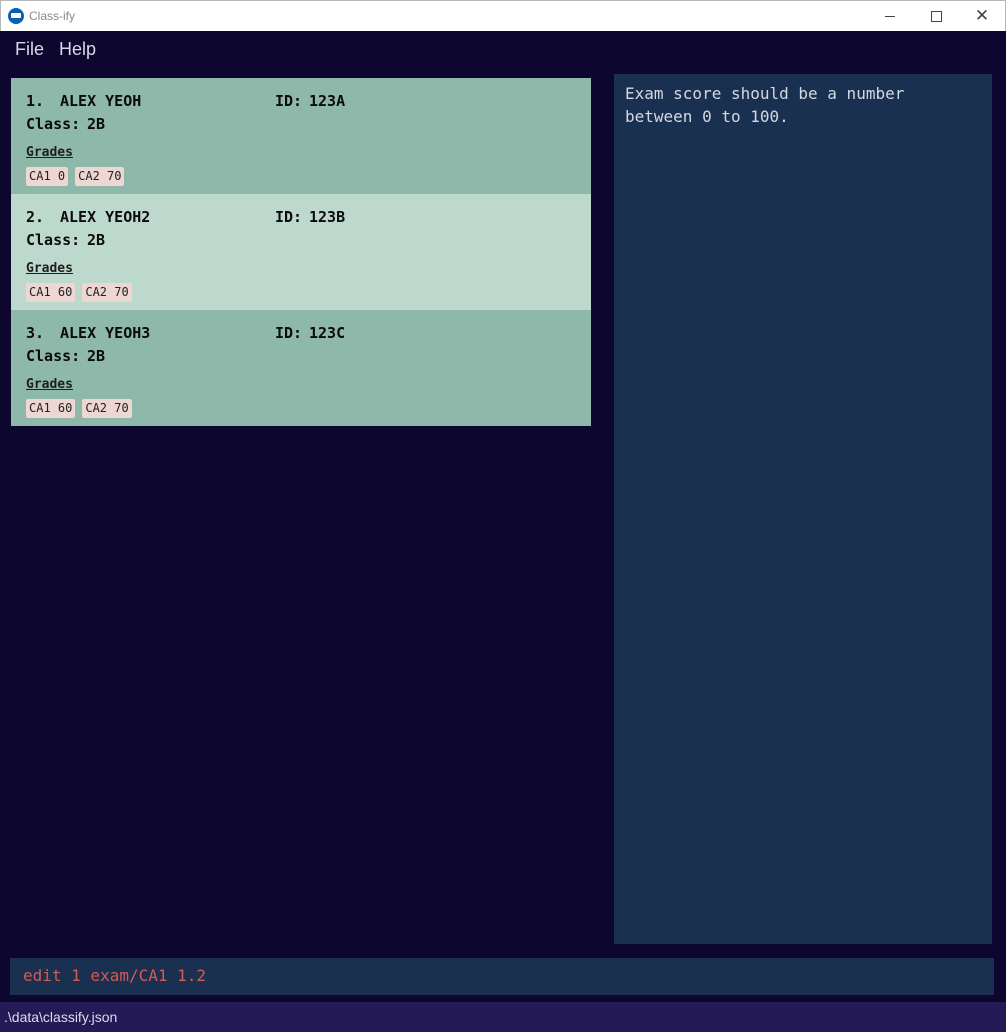  What do you see at coordinates (29, 49) in the screenshot?
I see `menu-file: File` at bounding box center [29, 49].